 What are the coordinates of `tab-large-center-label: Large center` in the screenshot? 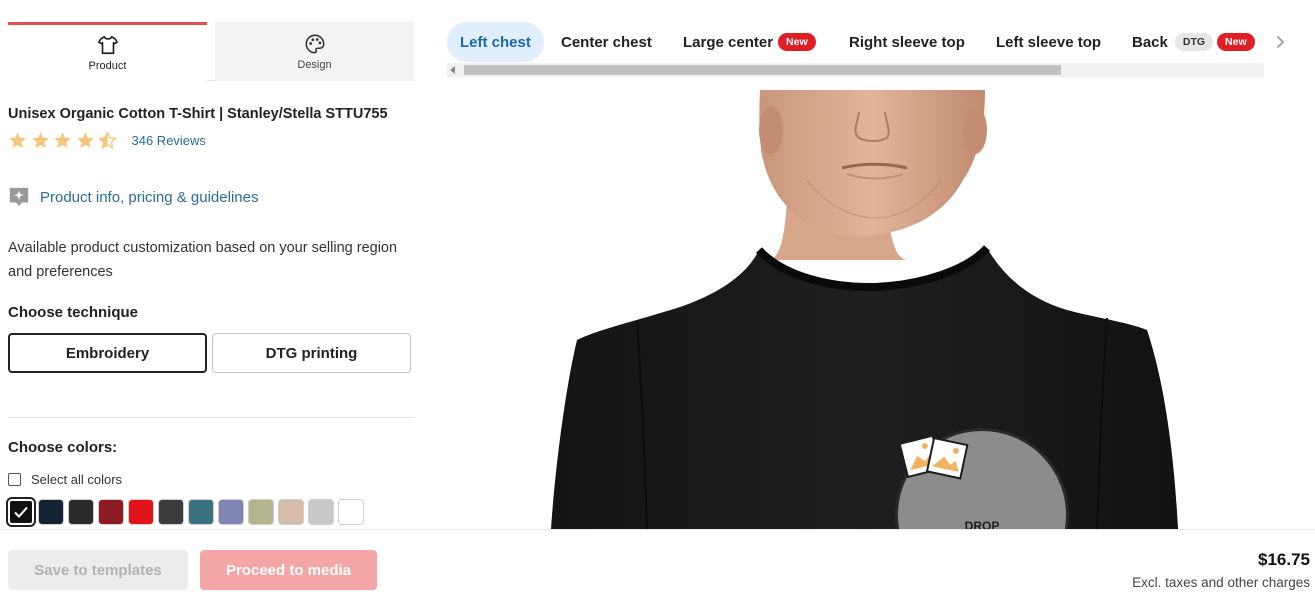 It's located at (728, 42).